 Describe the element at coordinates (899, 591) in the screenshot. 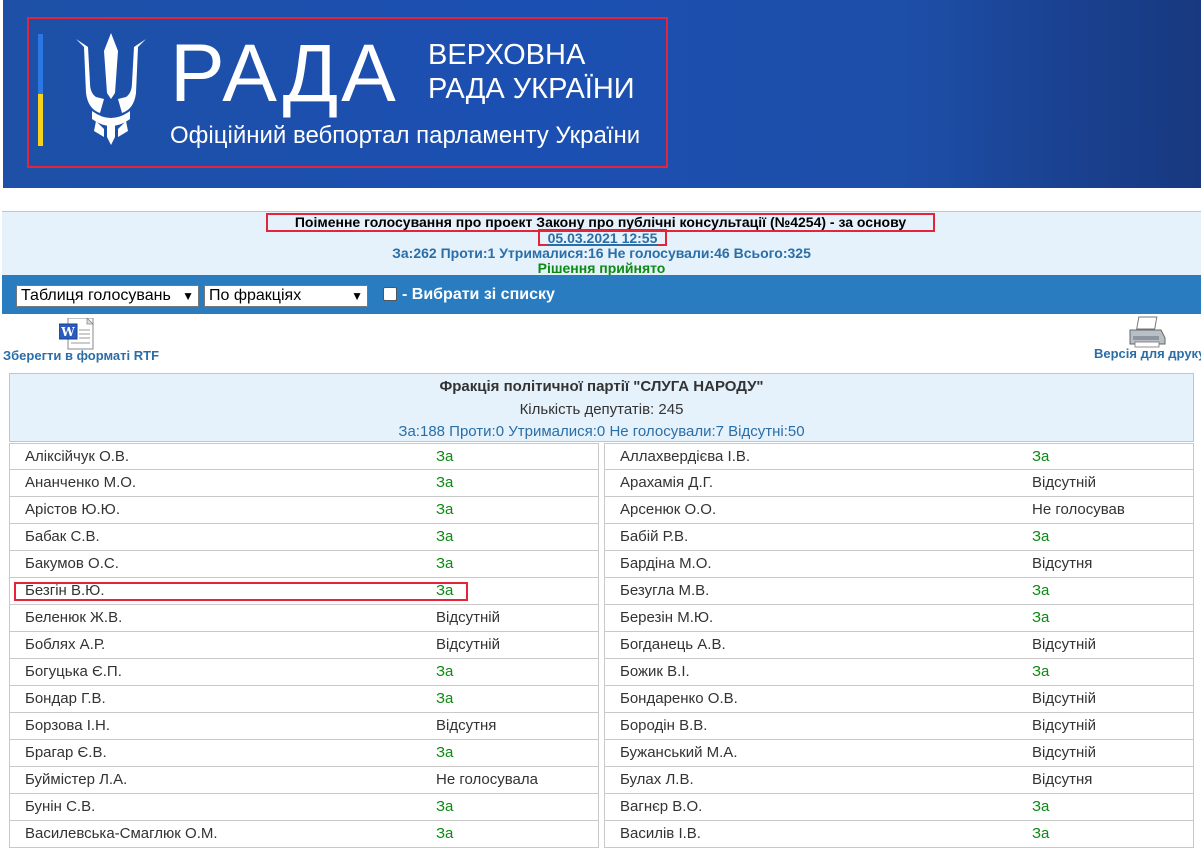

I see `deputy-row: Безугла М.В. За` at that location.